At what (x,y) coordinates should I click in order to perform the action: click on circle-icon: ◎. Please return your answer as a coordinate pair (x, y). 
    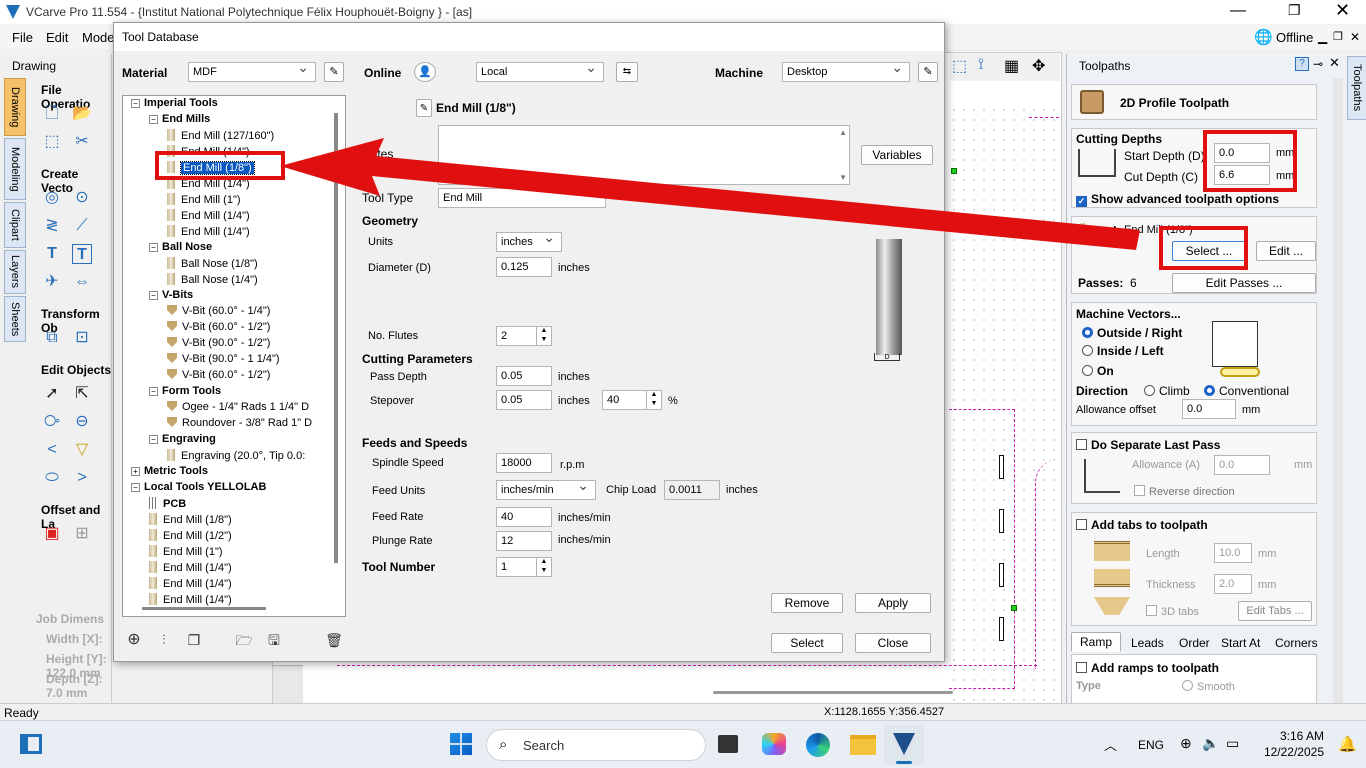
    Looking at the image, I should click on (52, 198).